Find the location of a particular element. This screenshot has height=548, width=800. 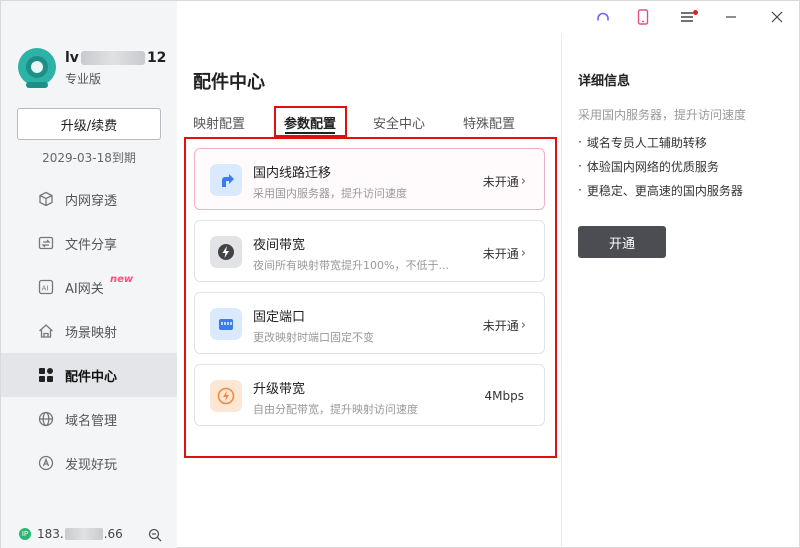

network-check-icon is located at coordinates (155, 534).